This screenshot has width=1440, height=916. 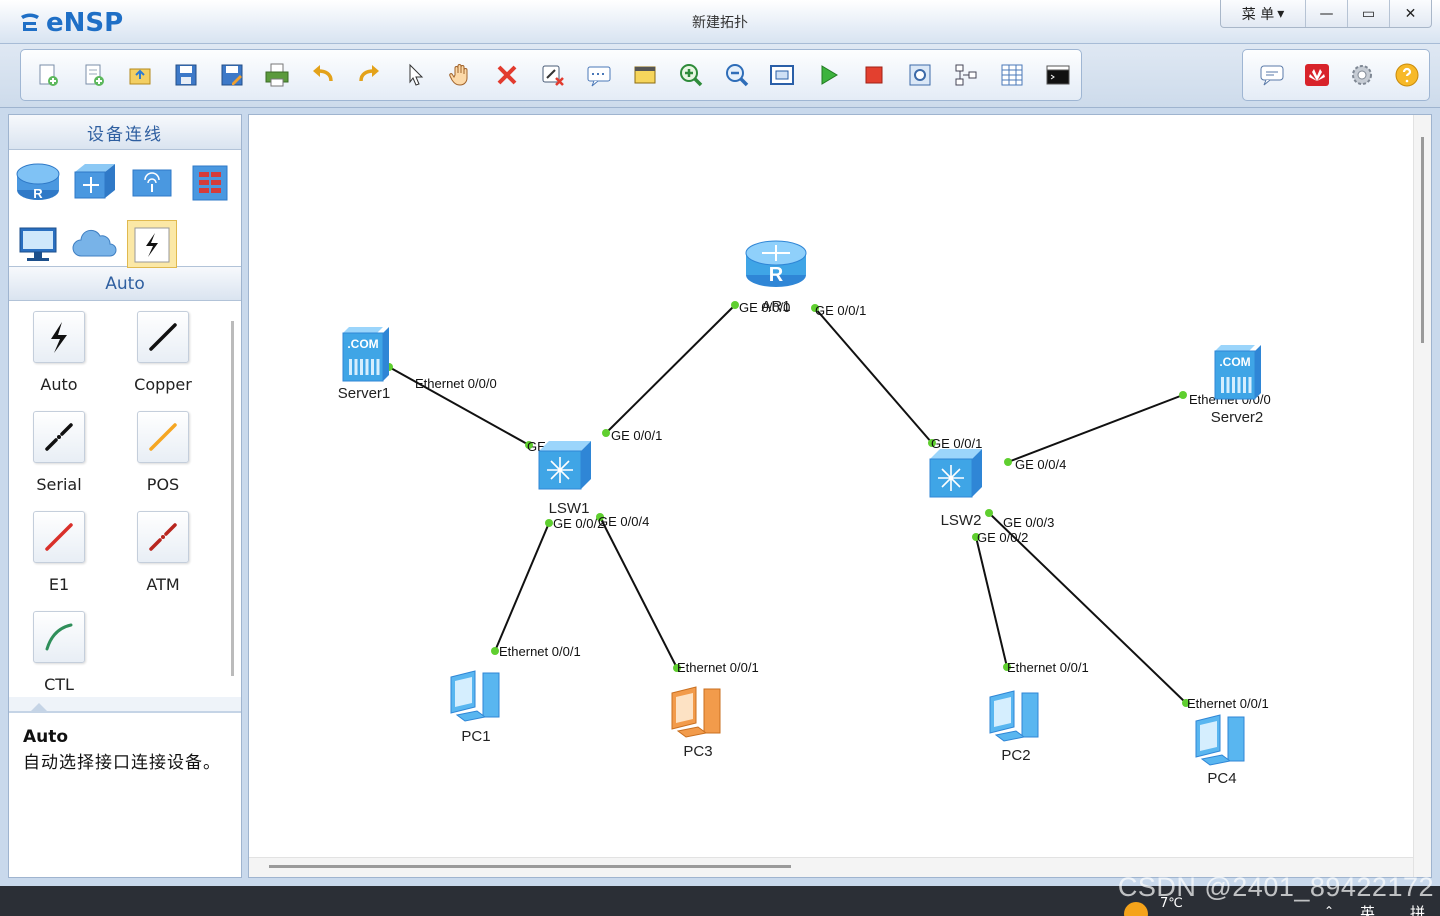 I want to click on settings-gear-button, so click(x=1361, y=75).